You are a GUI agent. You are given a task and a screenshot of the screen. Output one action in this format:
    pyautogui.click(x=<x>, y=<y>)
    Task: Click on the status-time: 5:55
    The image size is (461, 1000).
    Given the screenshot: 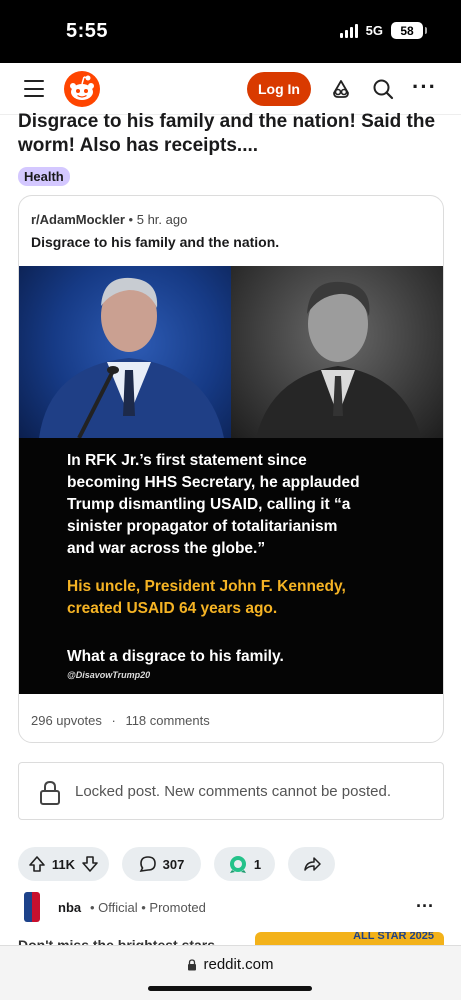 What is the action you would take?
    pyautogui.click(x=87, y=31)
    